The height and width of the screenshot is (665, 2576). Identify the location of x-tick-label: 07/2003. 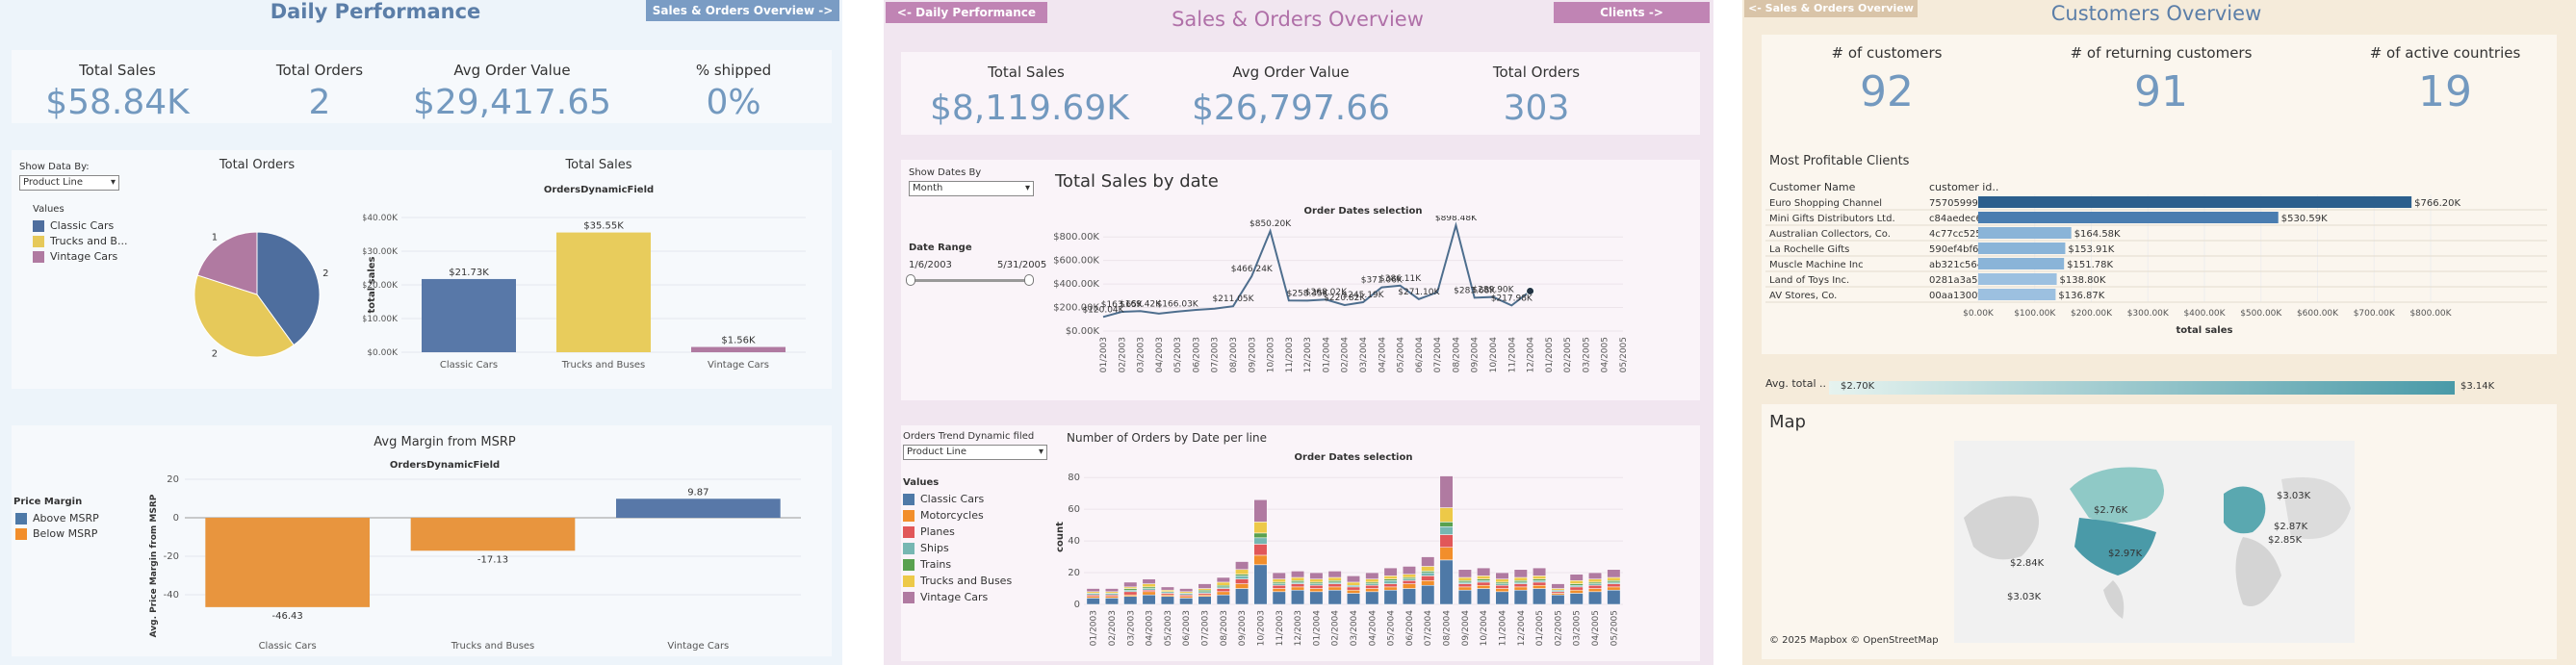
(1216, 354).